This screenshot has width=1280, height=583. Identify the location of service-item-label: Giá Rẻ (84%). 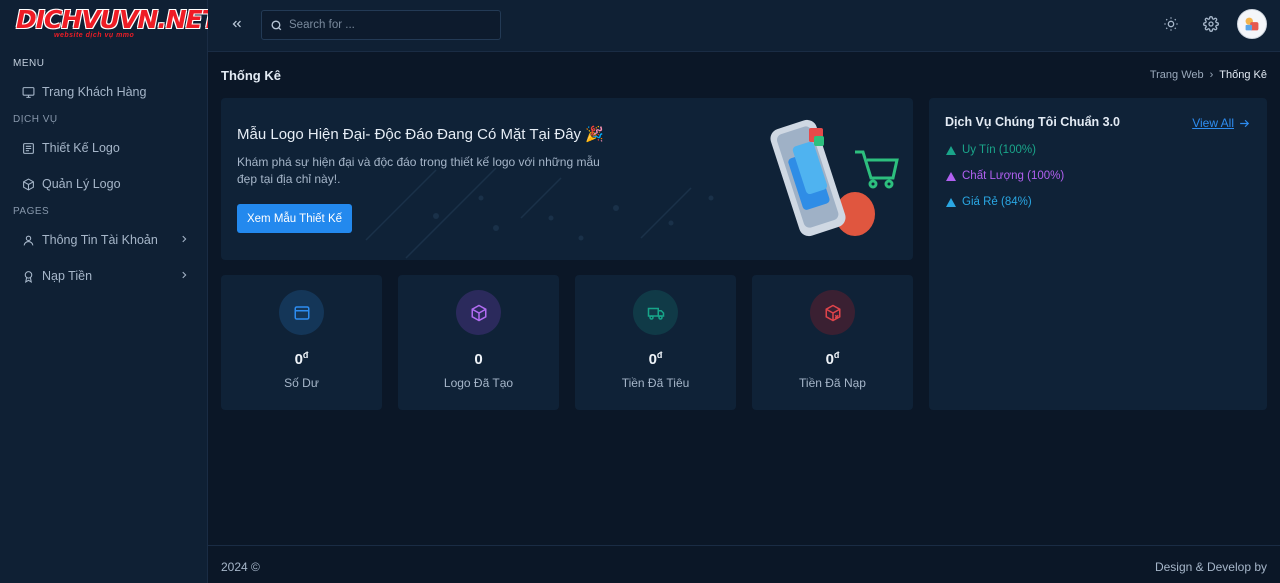
(997, 202).